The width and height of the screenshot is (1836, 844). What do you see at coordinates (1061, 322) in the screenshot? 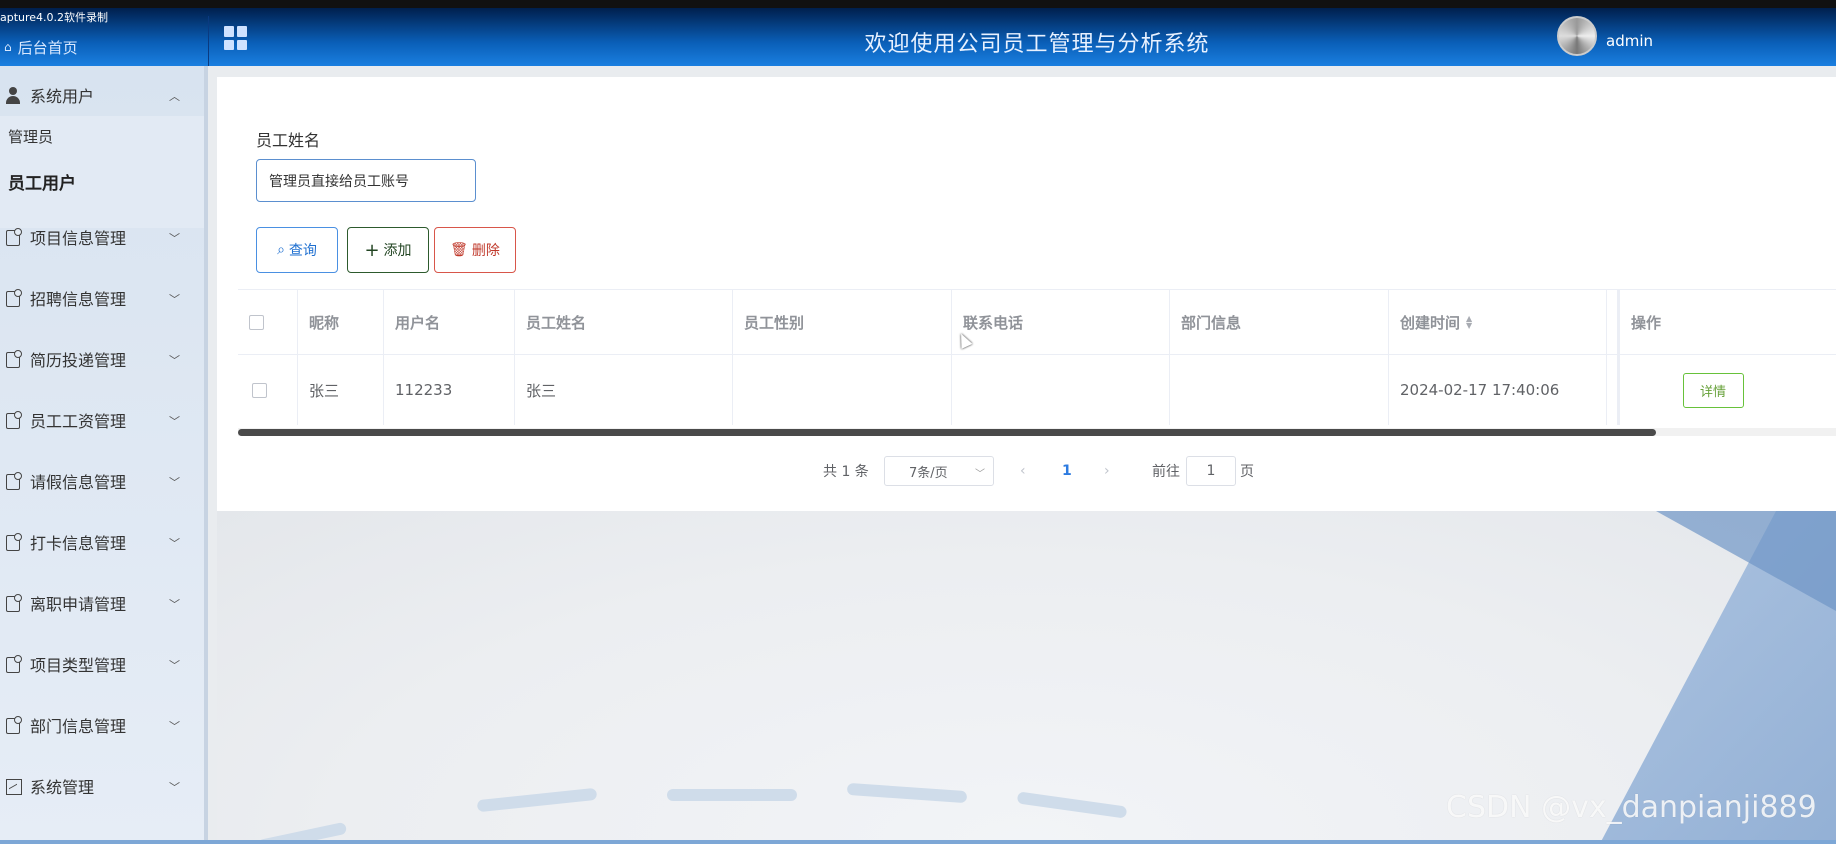
I see `header-phone: 联系电话` at bounding box center [1061, 322].